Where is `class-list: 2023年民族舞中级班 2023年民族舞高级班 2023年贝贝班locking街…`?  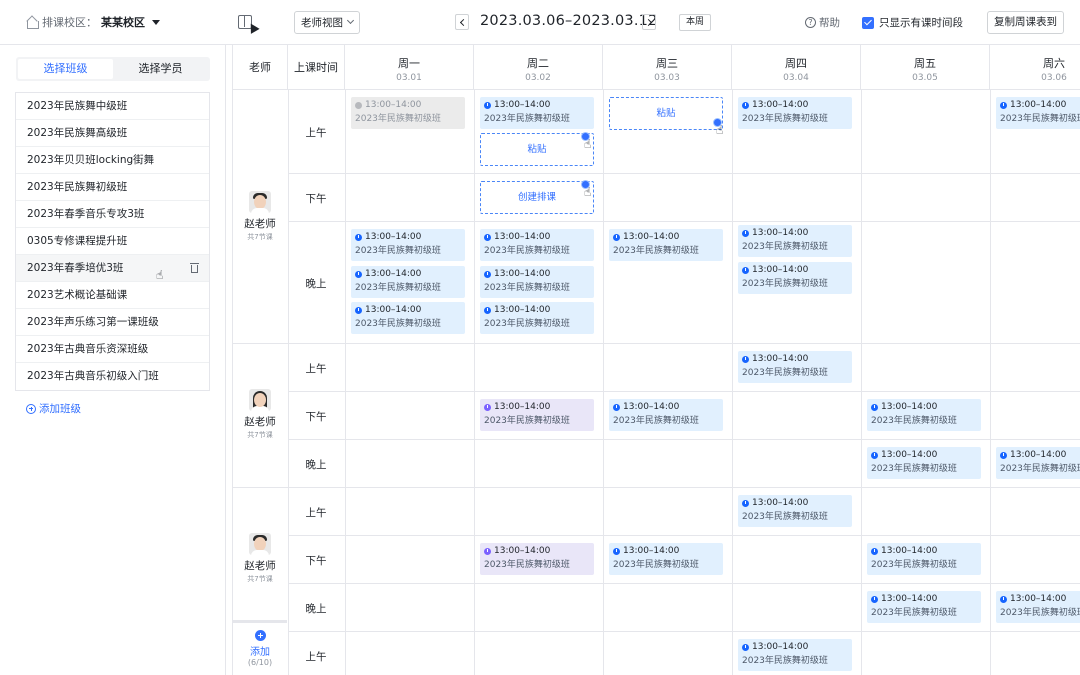
class-list: 2023年民族舞中级班 2023年民族舞高级班 2023年贝贝班locking街… is located at coordinates (112, 241).